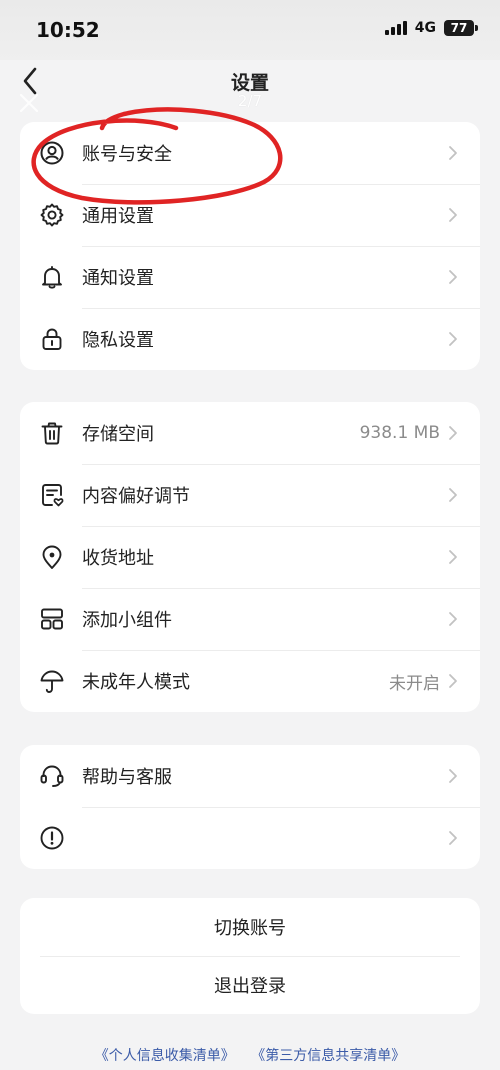  I want to click on info-alert-icon, so click(52, 838).